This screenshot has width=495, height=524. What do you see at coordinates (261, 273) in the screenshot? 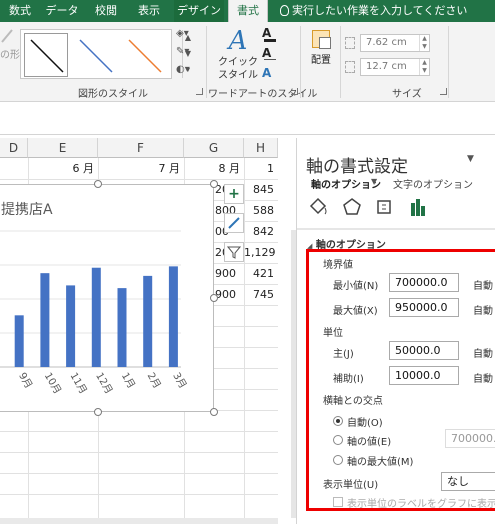
I see `cell-h: 421` at bounding box center [261, 273].